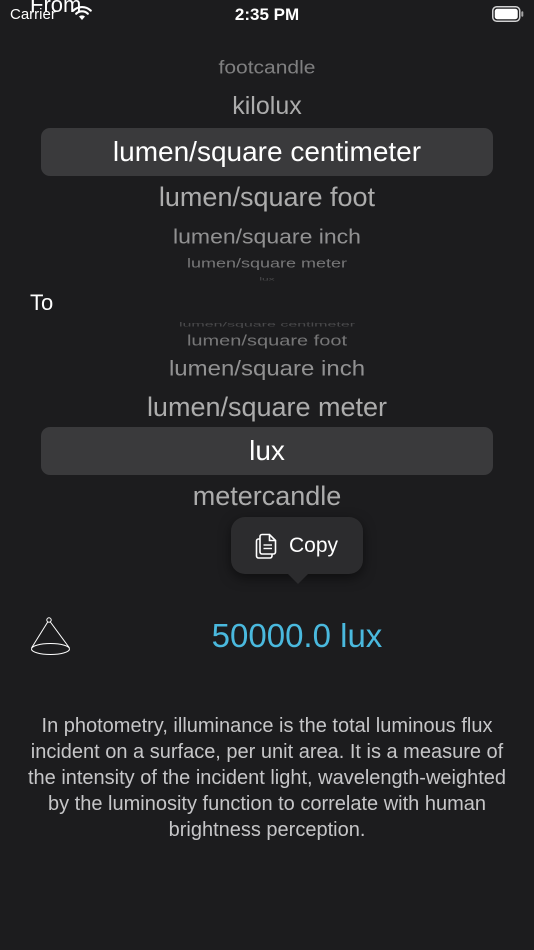  What do you see at coordinates (267, 368) in the screenshot?
I see `to-picker-item: lumen/square inch` at bounding box center [267, 368].